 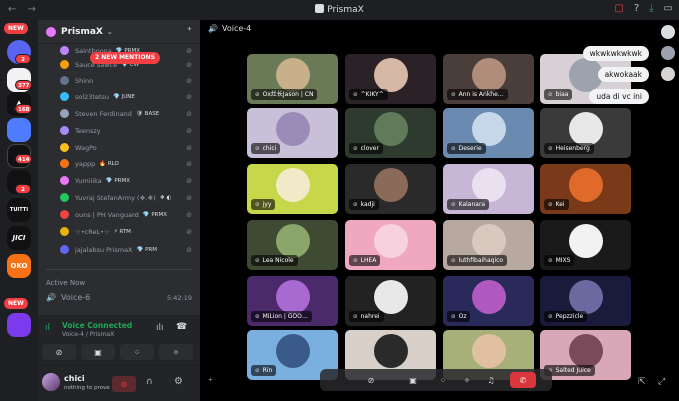 What do you see at coordinates (51, 297) in the screenshot?
I see `speaker-icon: 🔊` at bounding box center [51, 297].